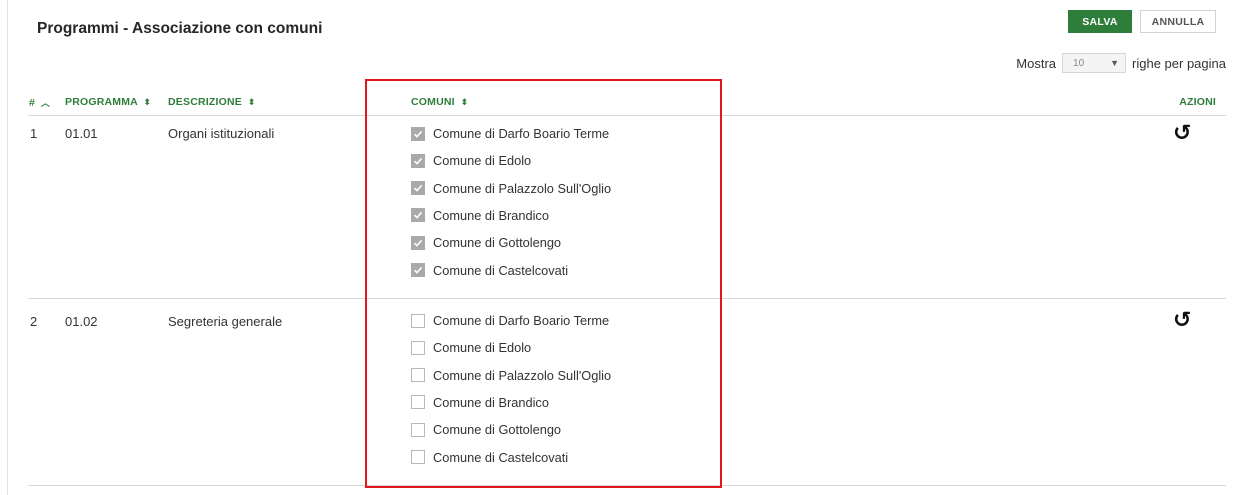  Describe the element at coordinates (34, 321) in the screenshot. I see `row-index: 2` at that location.